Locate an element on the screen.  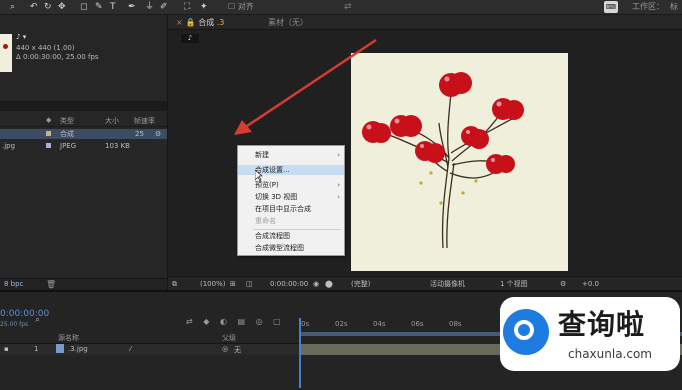
parent-select: 无 is located at coordinates (237, 350).